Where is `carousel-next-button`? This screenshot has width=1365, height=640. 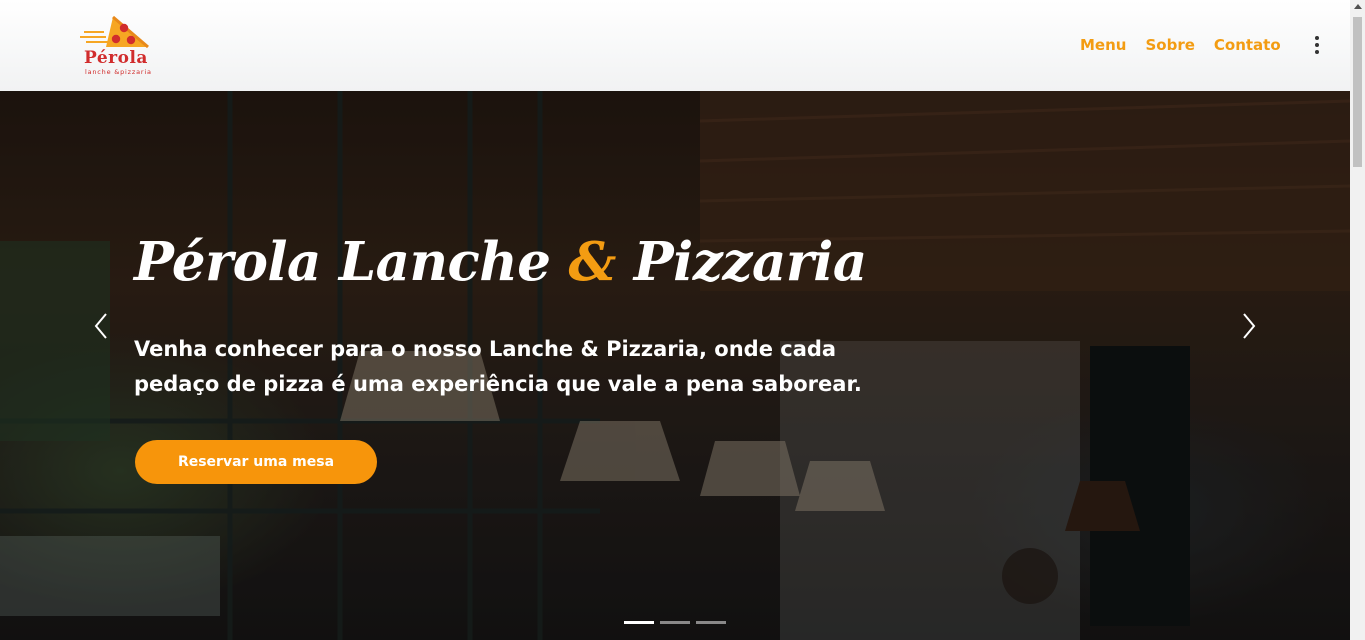 carousel-next-button is located at coordinates (1248, 326).